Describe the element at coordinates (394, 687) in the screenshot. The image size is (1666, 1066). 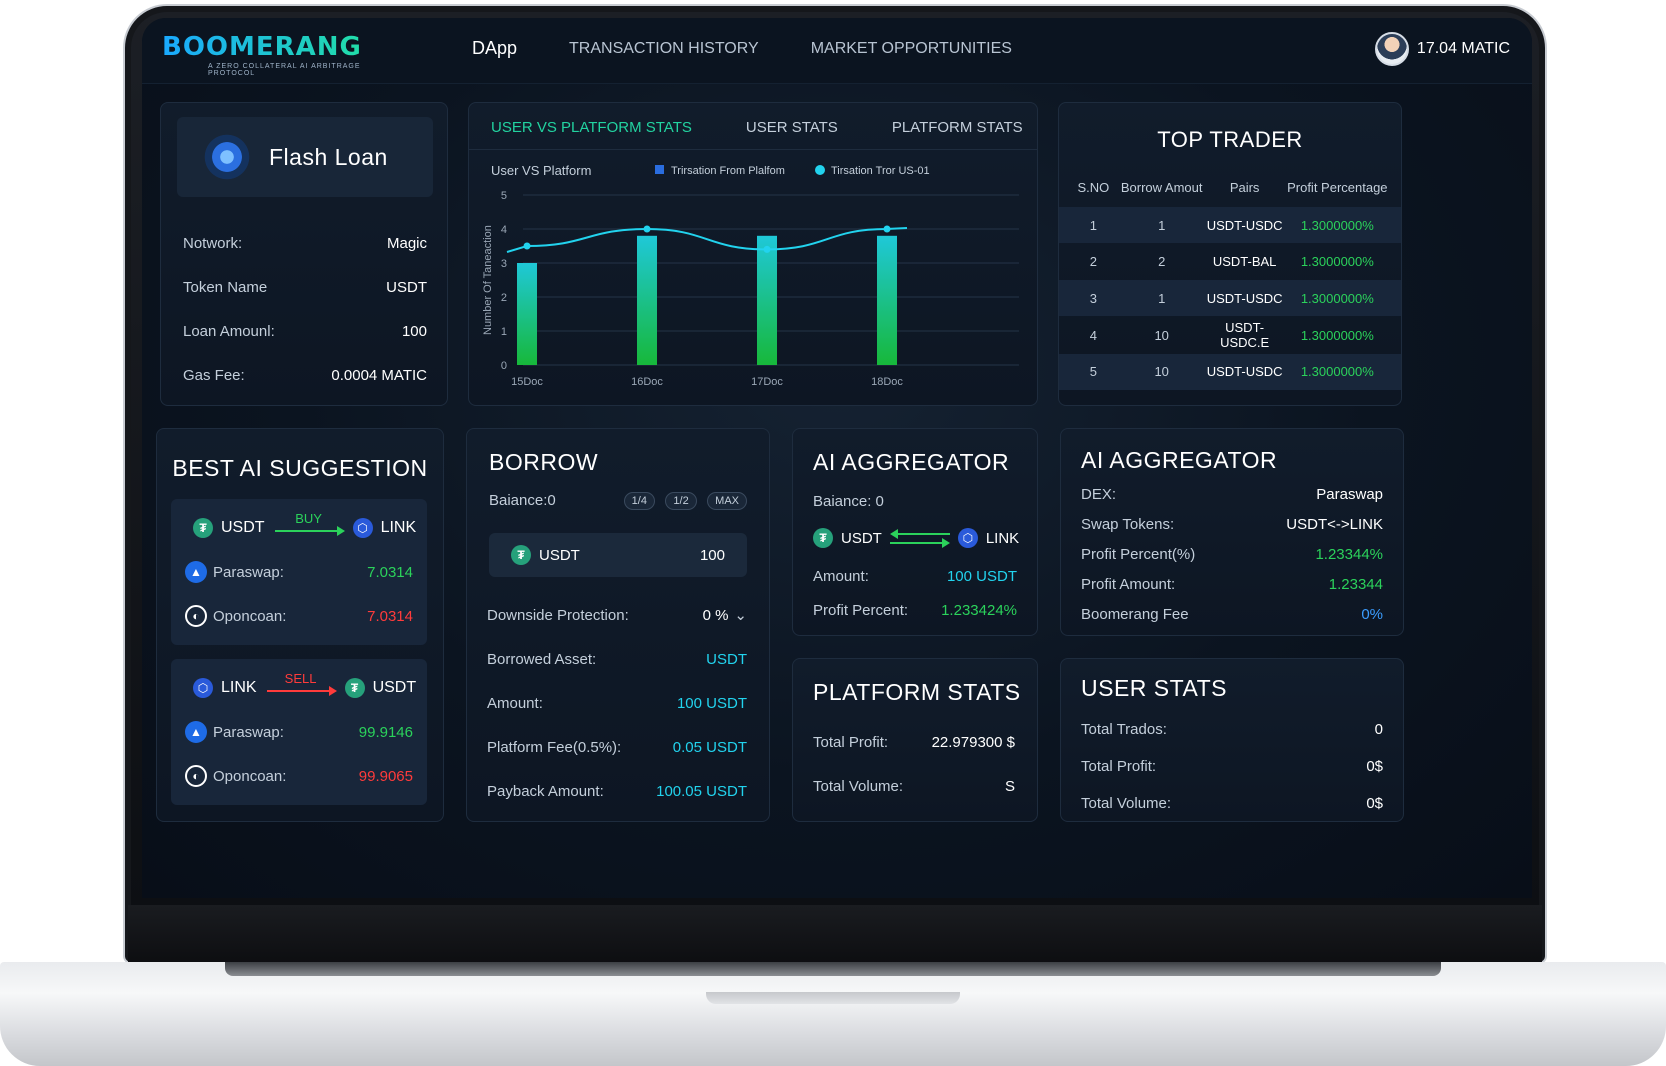
I see `sell-to-token: USDT` at that location.